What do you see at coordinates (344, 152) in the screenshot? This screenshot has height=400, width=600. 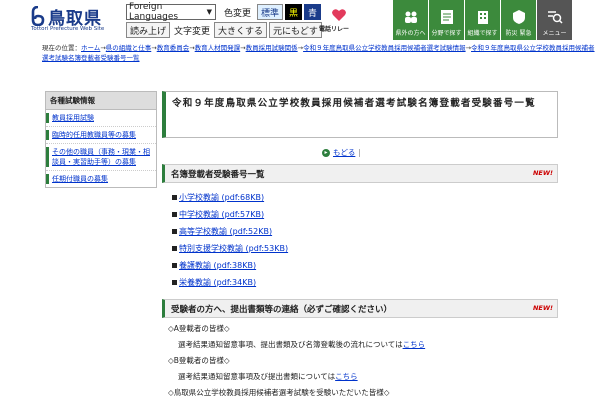 I see `back-link: もどる` at bounding box center [344, 152].